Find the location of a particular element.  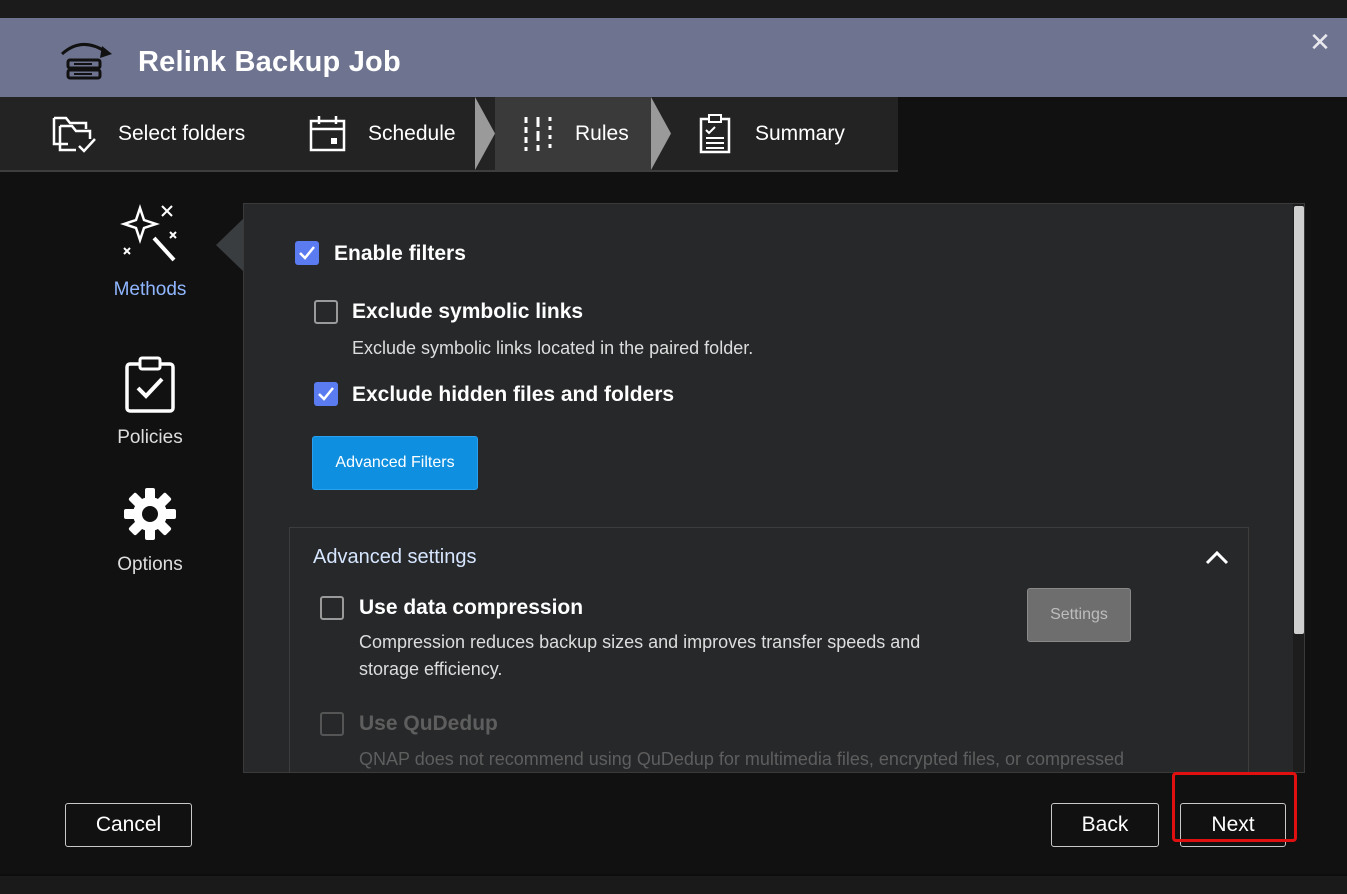

qudedup-label: Use QuDedup is located at coordinates (428, 723).